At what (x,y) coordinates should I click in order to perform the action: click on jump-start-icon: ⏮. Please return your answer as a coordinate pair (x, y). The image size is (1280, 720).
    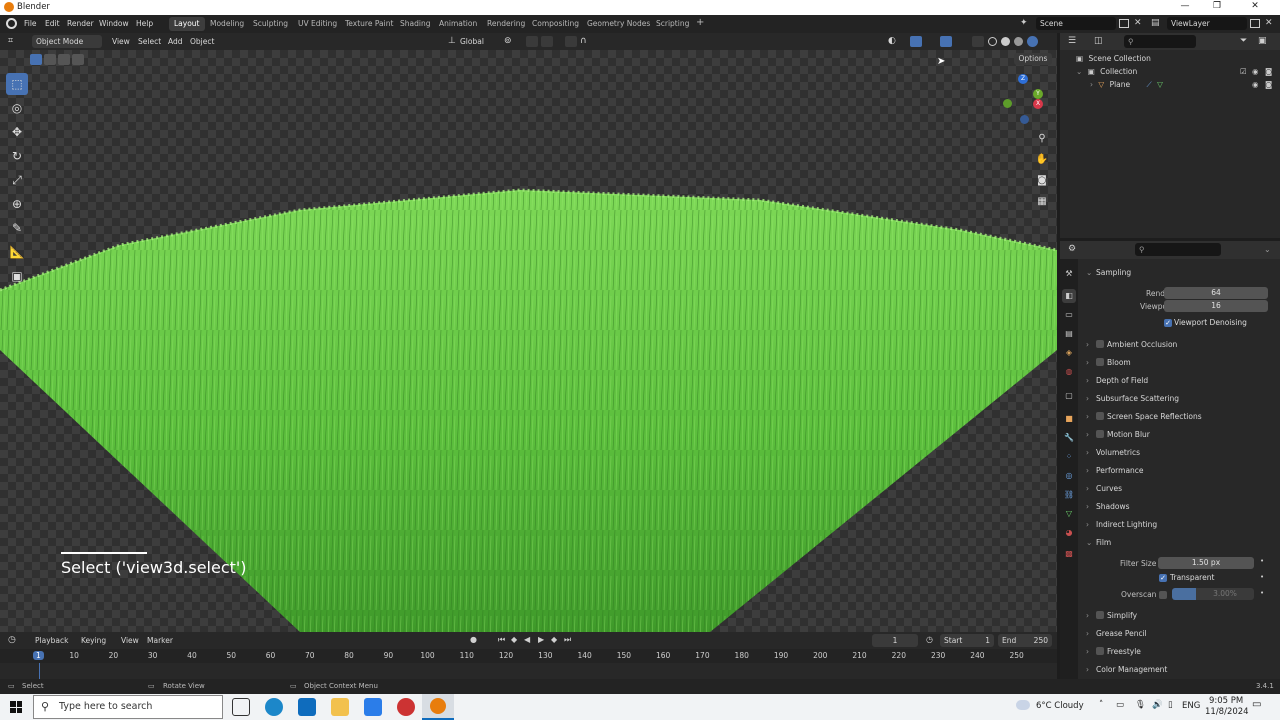
    Looking at the image, I should click on (501, 640).